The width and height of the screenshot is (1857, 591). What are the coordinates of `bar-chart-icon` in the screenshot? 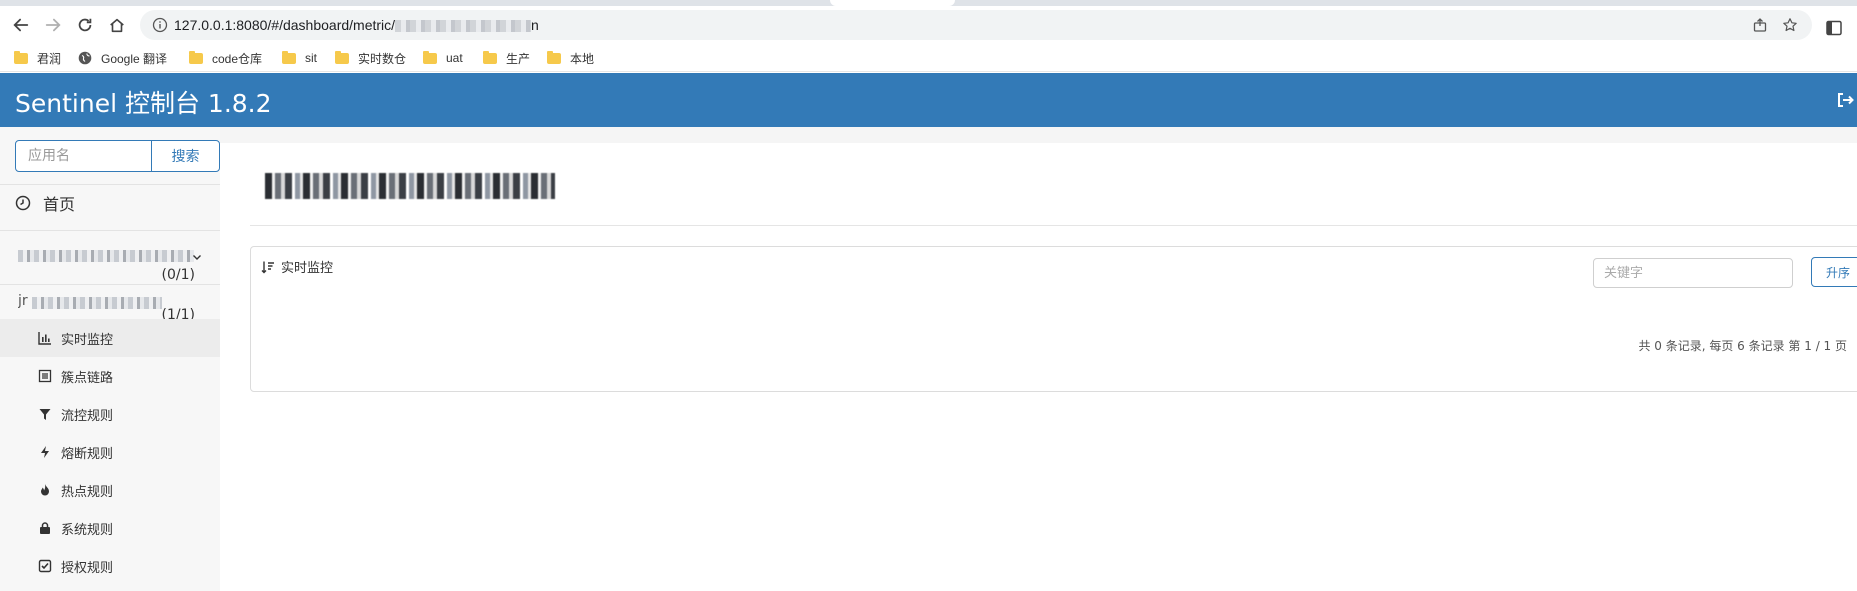 It's located at (45, 338).